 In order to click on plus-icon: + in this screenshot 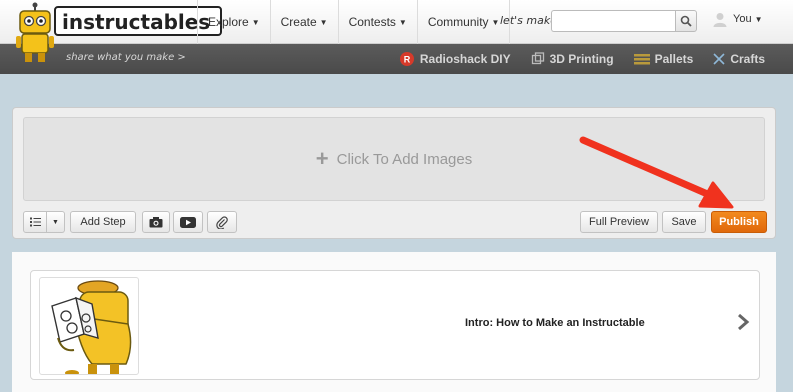, I will do `click(322, 158)`.